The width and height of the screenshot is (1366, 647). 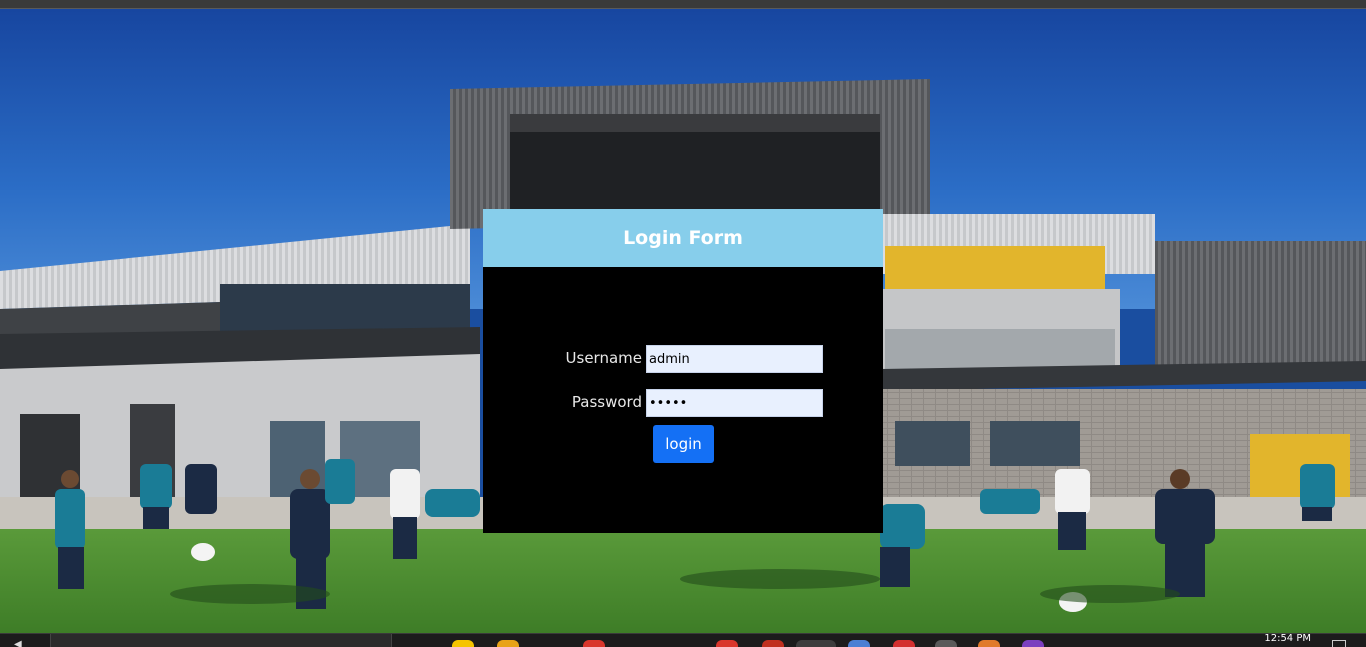 I want to click on username-input, so click(x=734, y=359).